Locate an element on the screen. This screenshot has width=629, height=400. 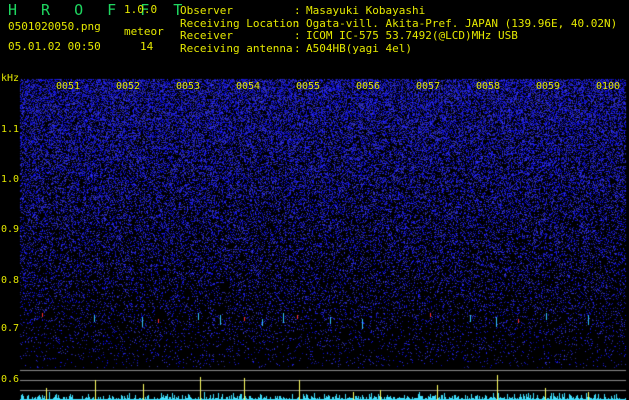
info-value: A504HB(yagi 4el) is located at coordinates (359, 48).